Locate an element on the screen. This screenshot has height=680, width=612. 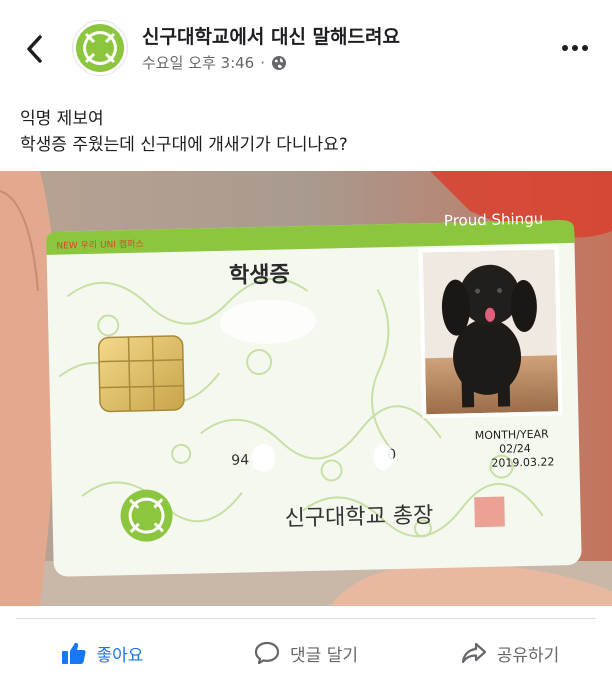
back-button is located at coordinates (35, 49).